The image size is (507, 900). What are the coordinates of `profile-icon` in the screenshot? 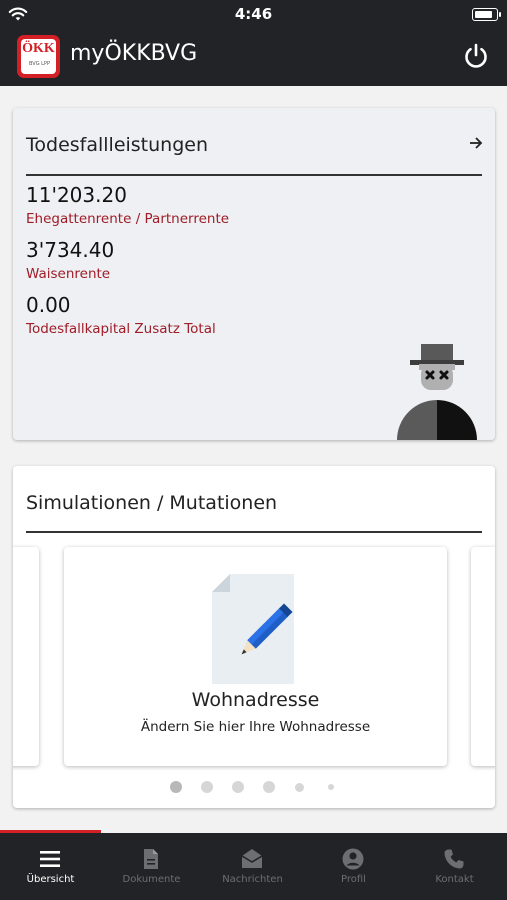 It's located at (353, 859).